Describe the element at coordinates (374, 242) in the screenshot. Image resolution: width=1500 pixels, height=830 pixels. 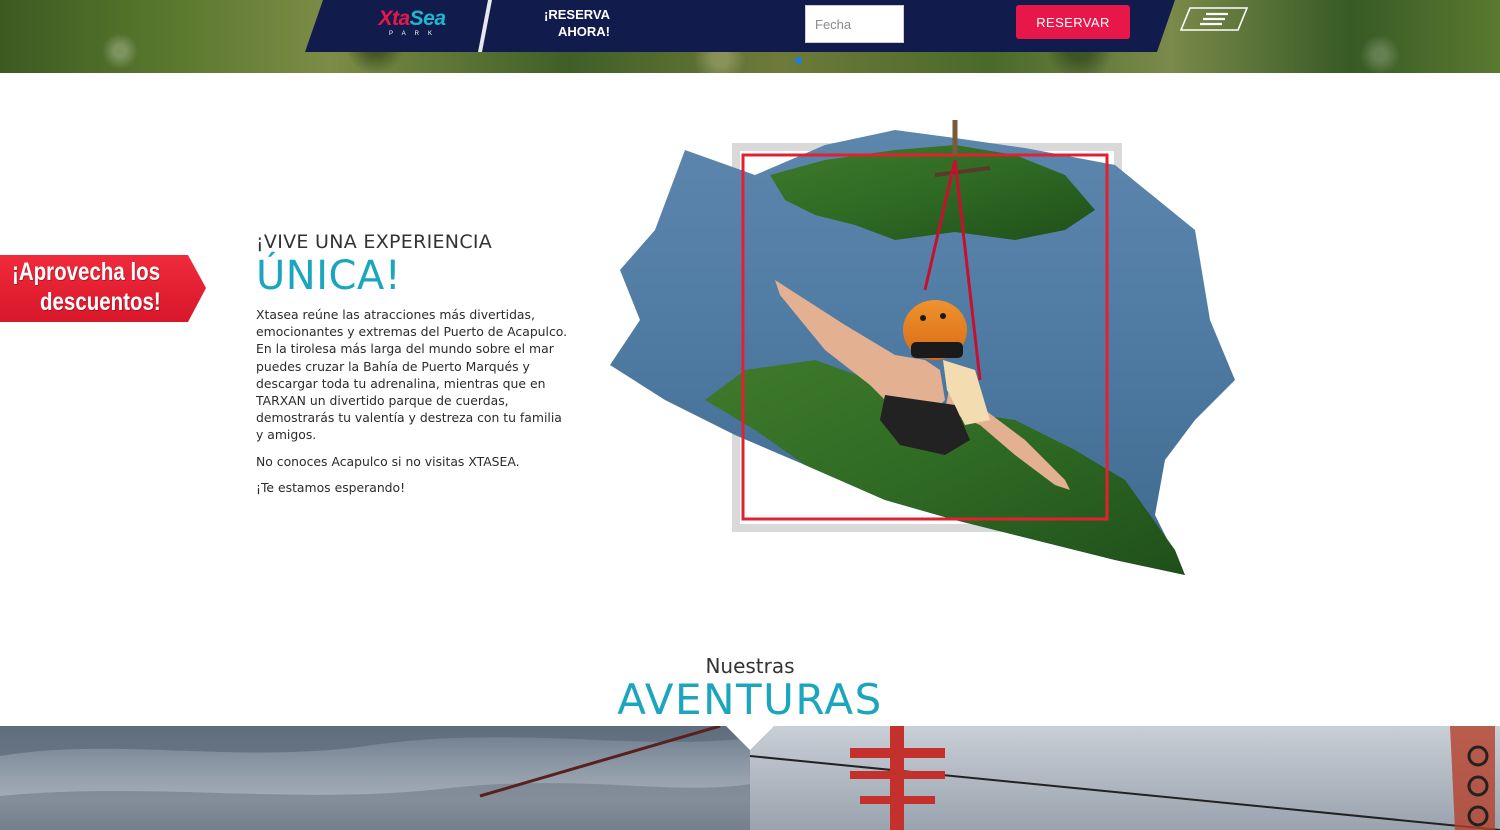
I see `intro-kicker: ¡VIVE UNA EXPERIENCIA` at that location.